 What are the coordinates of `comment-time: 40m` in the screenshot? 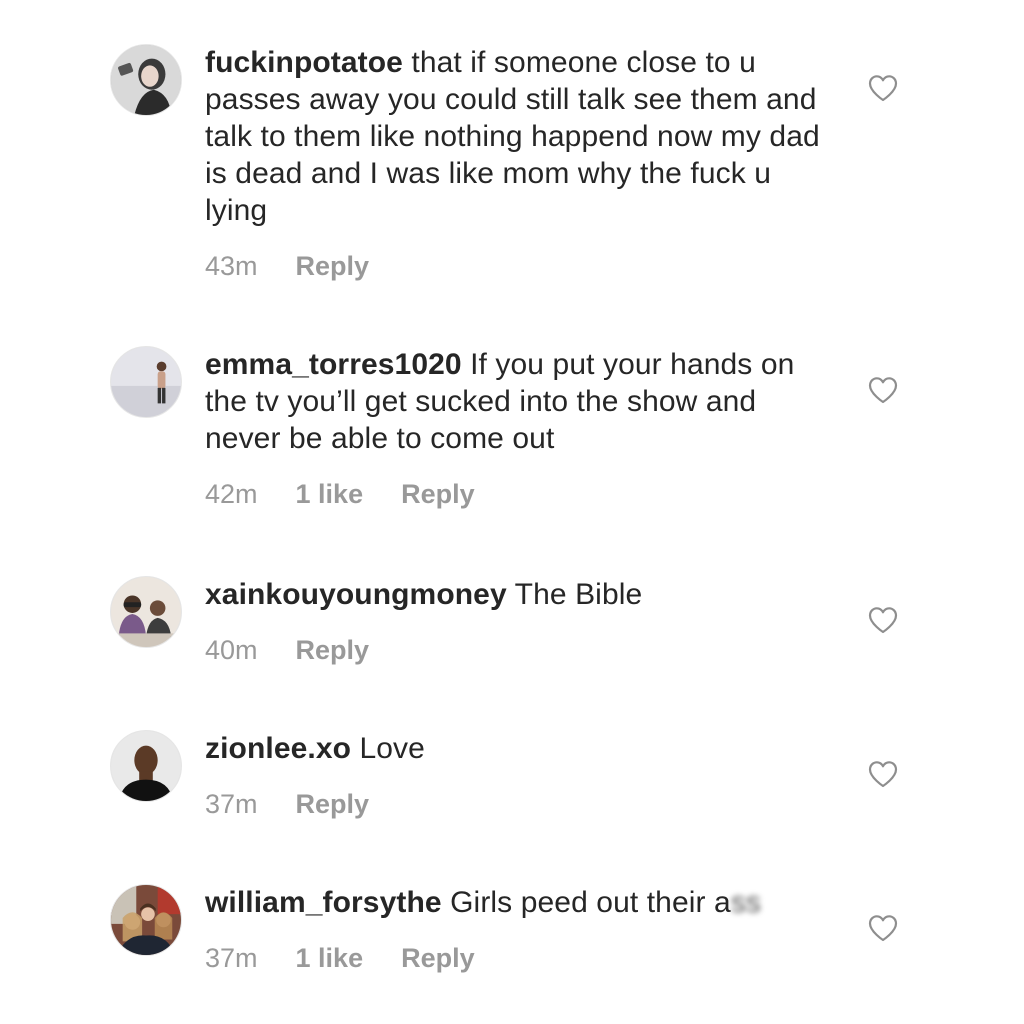 It's located at (231, 650).